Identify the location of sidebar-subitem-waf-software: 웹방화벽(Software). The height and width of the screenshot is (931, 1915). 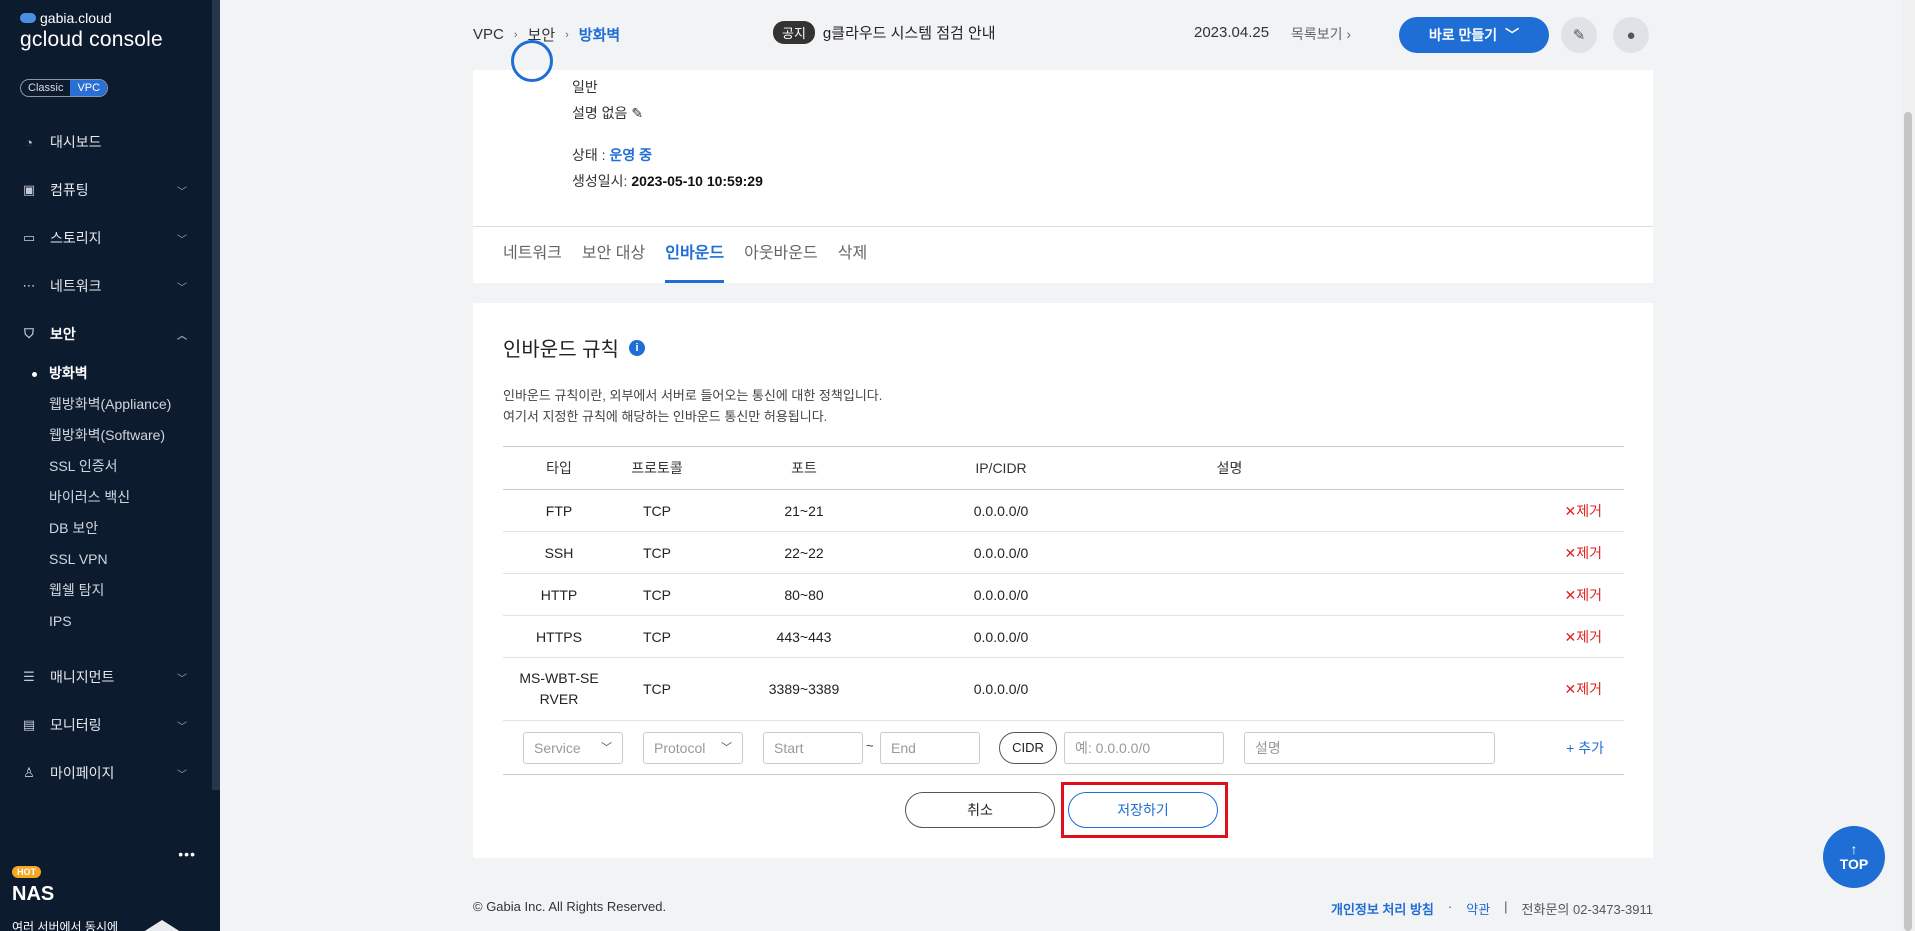
(130, 435).